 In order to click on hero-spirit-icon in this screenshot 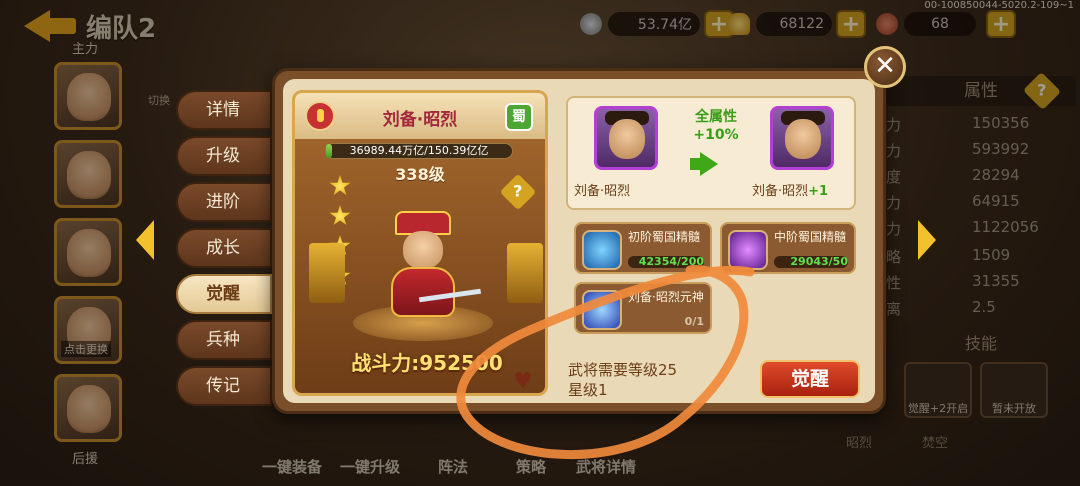, I will do `click(602, 310)`.